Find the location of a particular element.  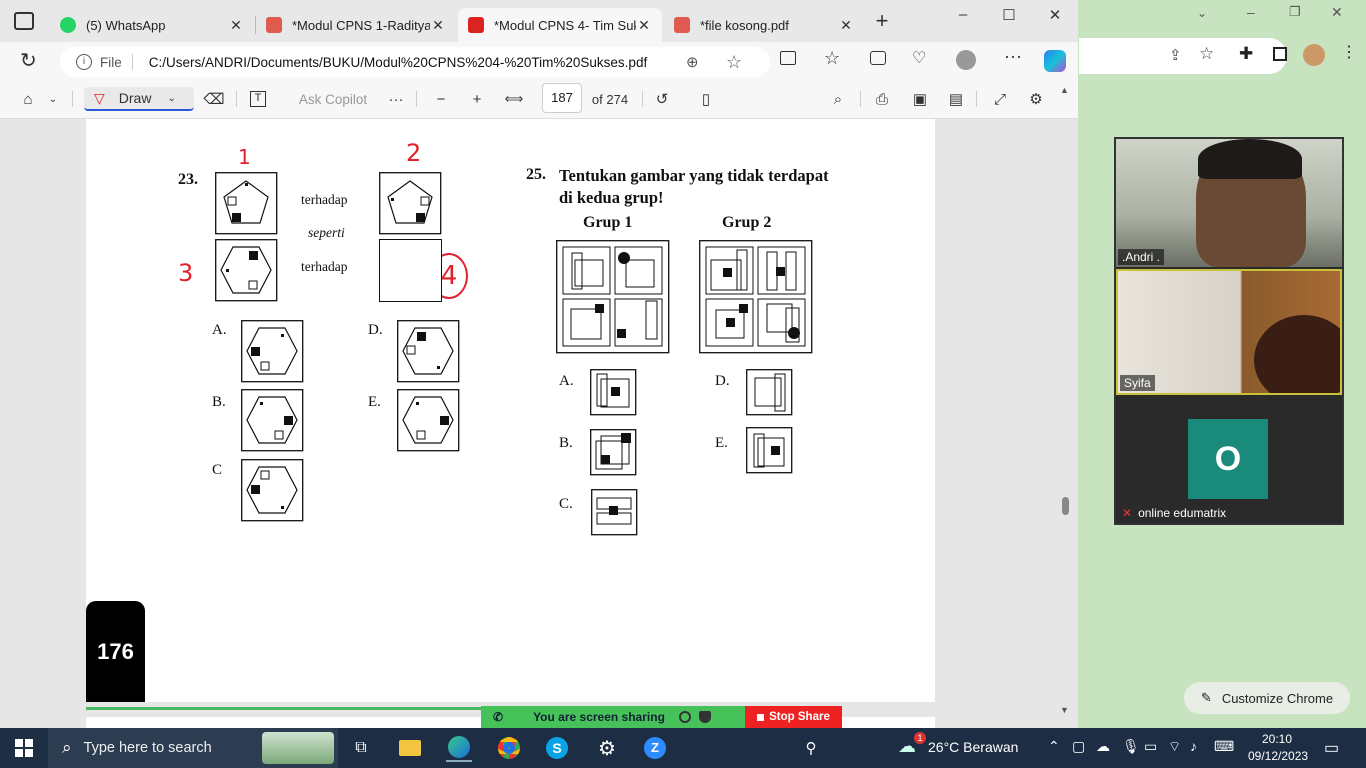

draw-button: ▽ Draw ⌄ is located at coordinates (139, 99).